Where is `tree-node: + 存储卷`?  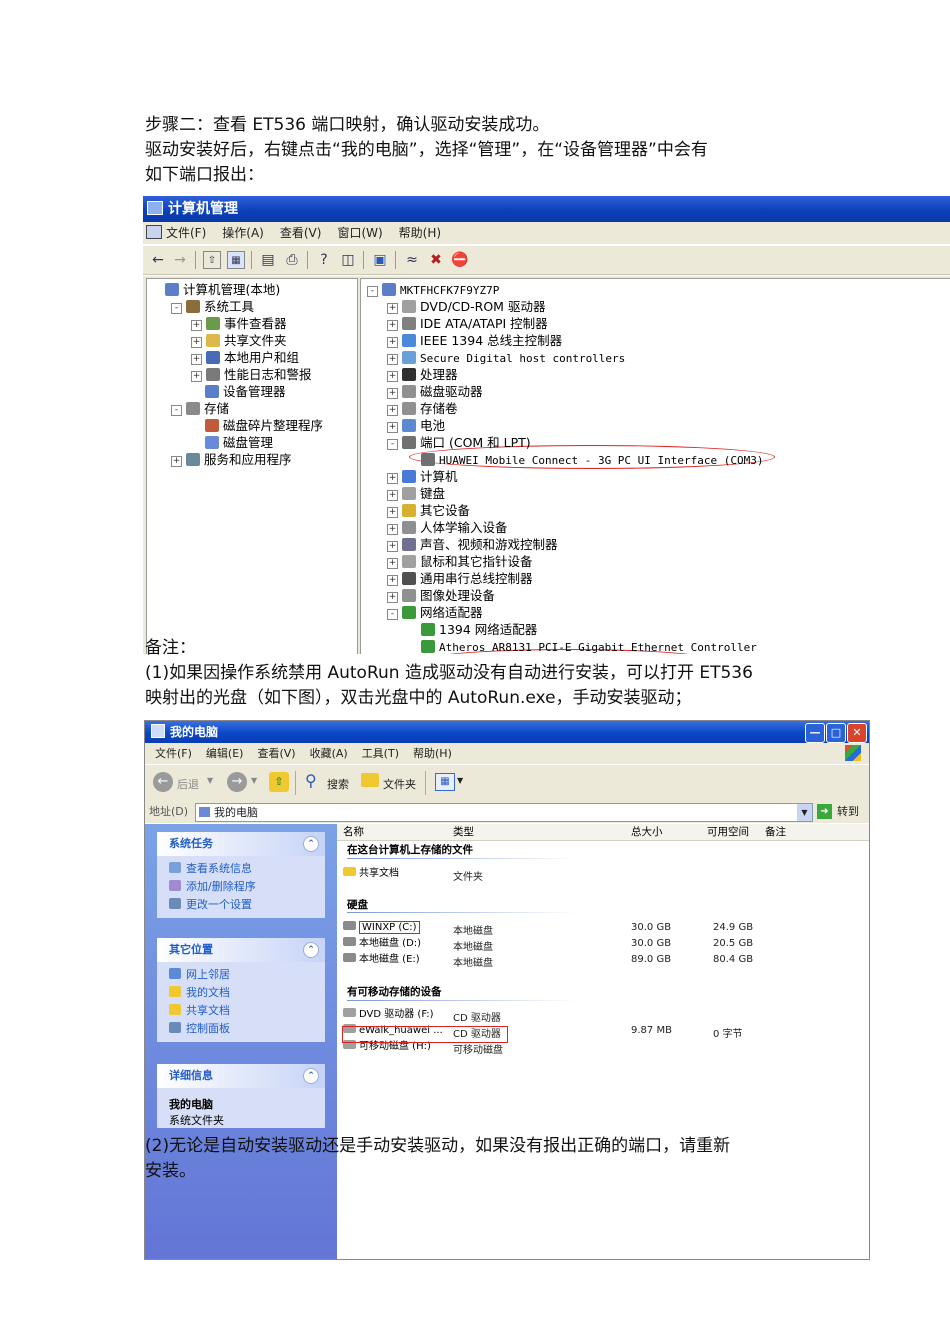
tree-node: + 存储卷 is located at coordinates (422, 408).